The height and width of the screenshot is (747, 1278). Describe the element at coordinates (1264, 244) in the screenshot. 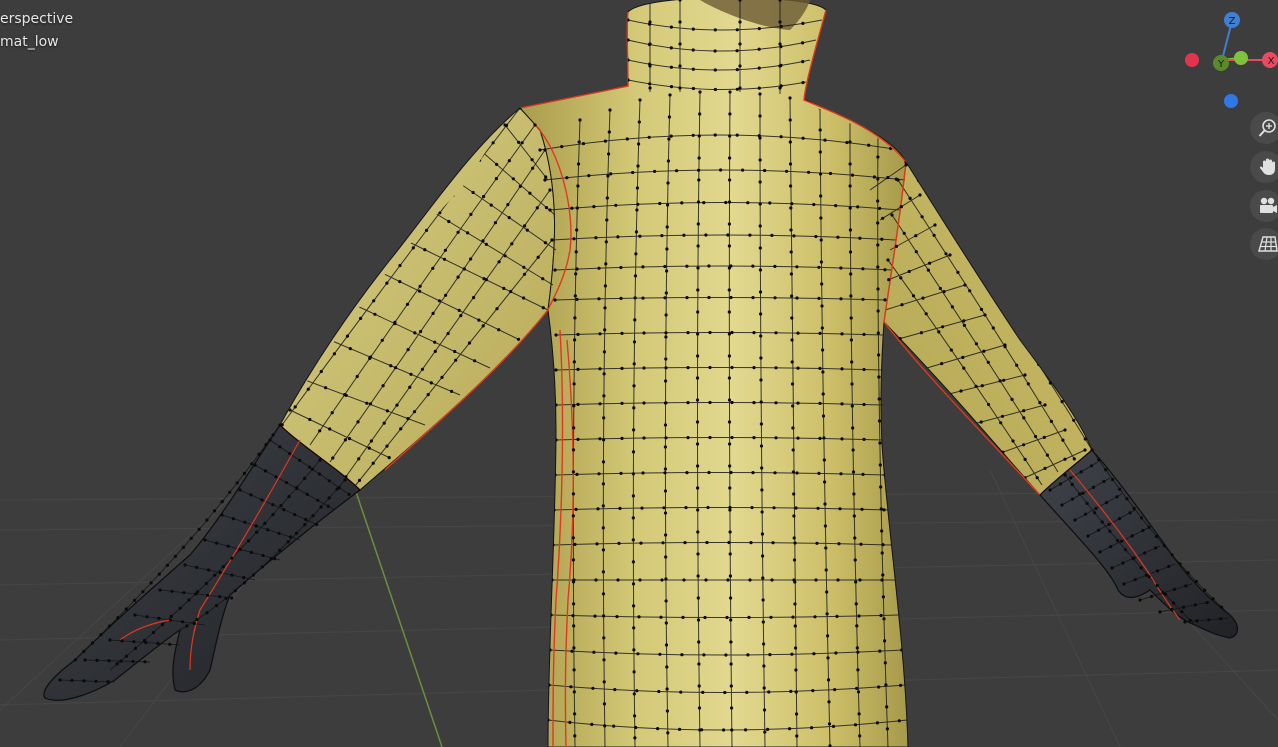

I see `ortho-toggle-button` at that location.